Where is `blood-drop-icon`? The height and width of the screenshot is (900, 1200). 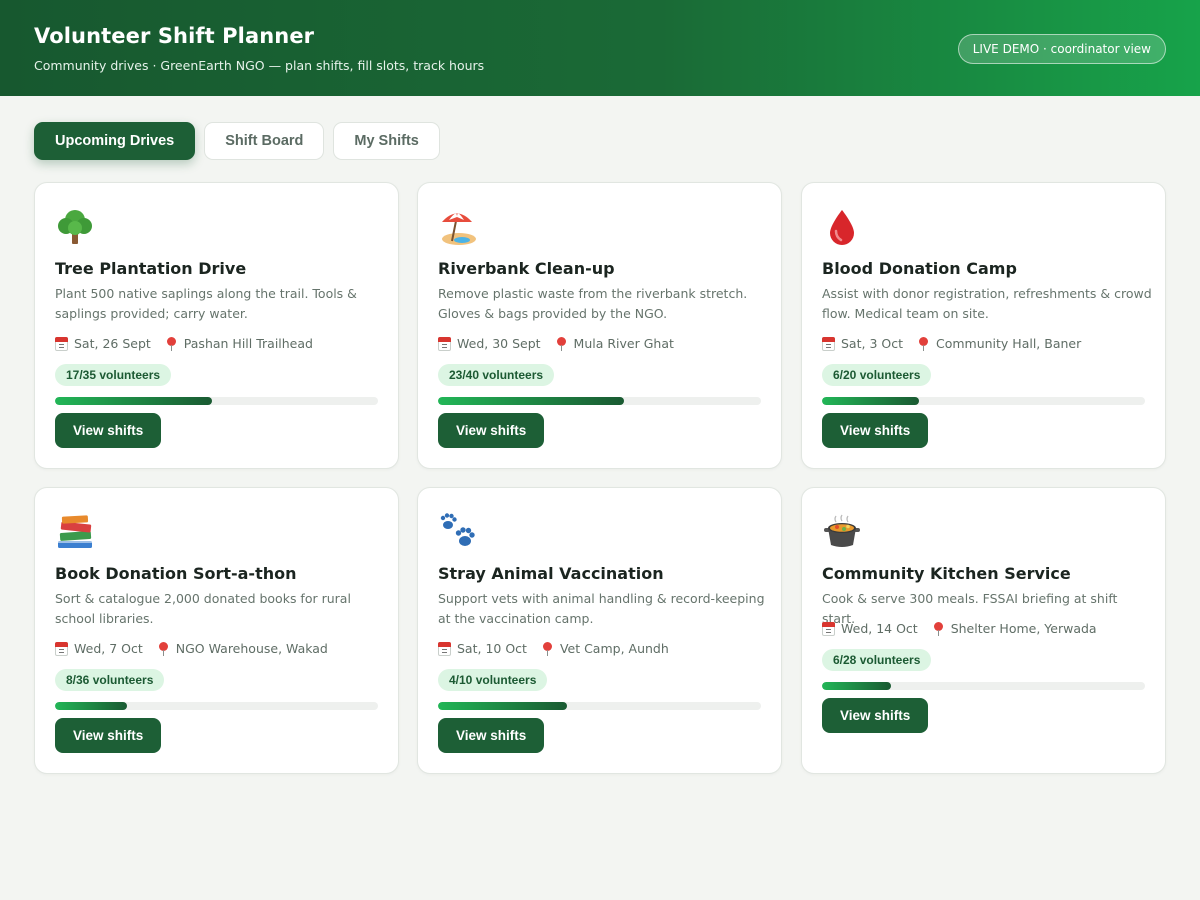 blood-drop-icon is located at coordinates (842, 227).